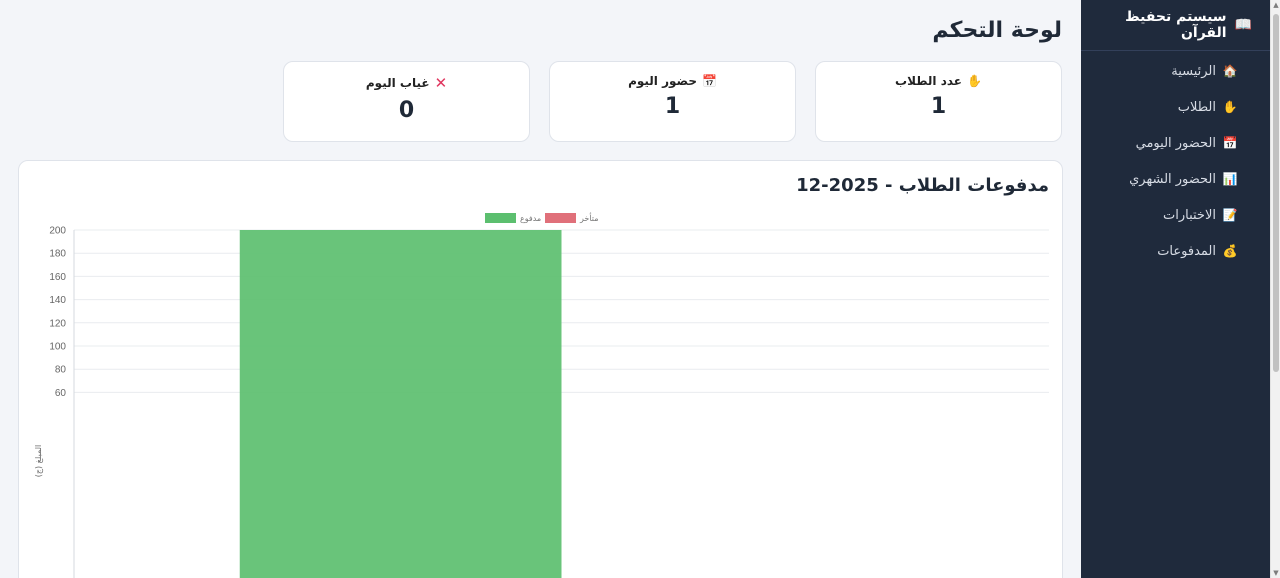 The height and width of the screenshot is (578, 1280). I want to click on sidebar-item-label: الاختبارات, so click(1189, 215).